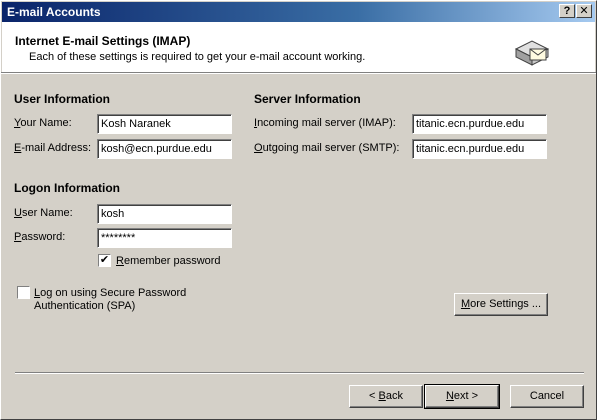  I want to click on outgoing-server-label: Outgoing mail server (SMTP):, so click(327, 148).